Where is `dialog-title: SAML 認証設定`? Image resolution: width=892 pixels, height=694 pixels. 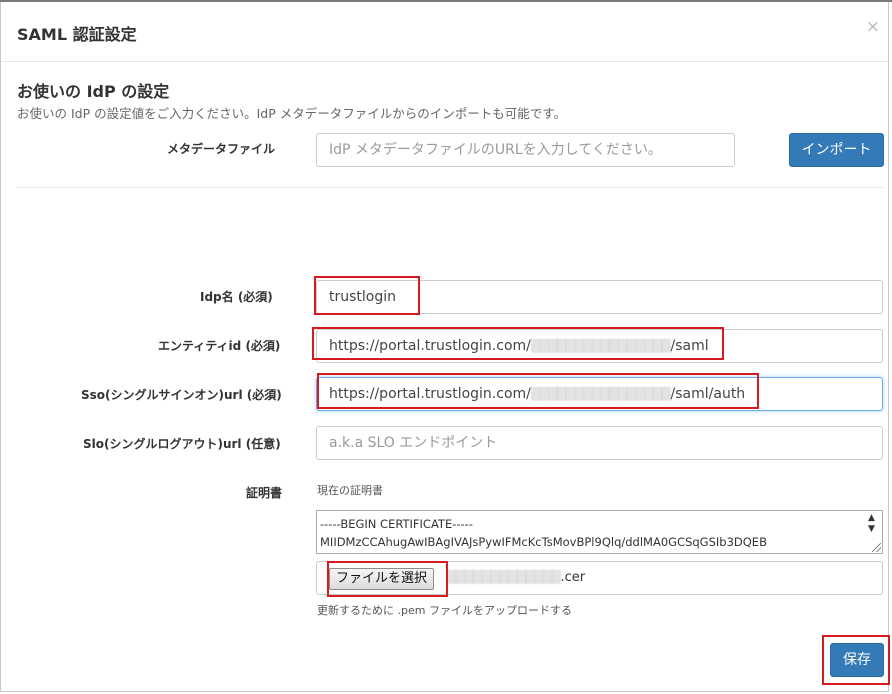 dialog-title: SAML 認証設定 is located at coordinates (77, 34).